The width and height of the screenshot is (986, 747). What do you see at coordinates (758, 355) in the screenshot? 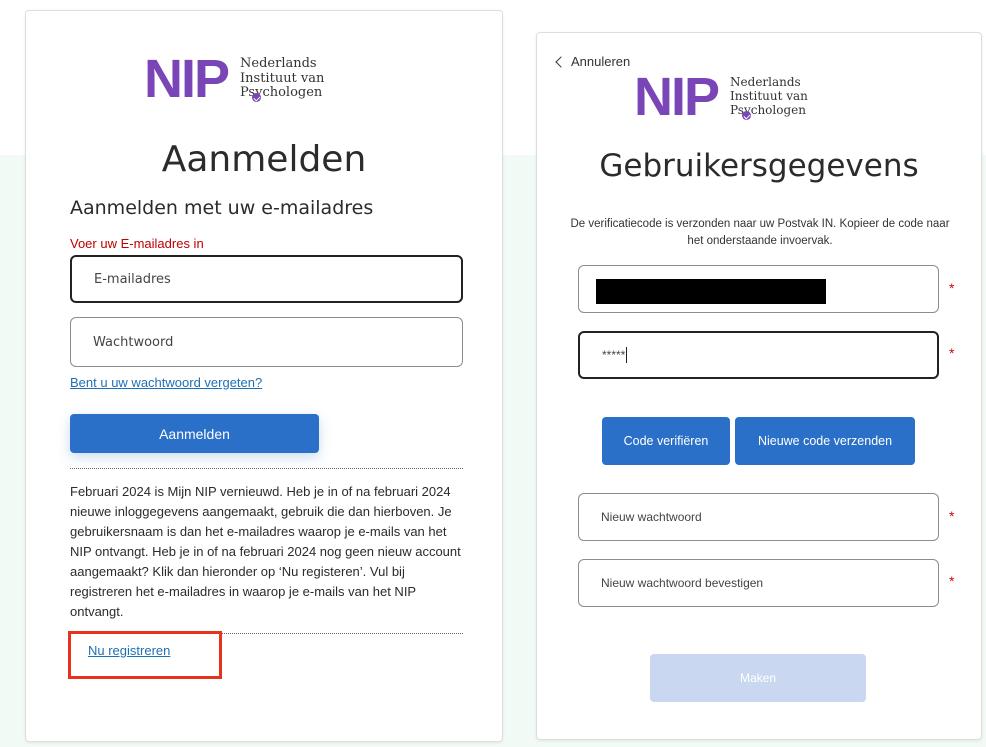
I see `verification-code-input: *****` at bounding box center [758, 355].